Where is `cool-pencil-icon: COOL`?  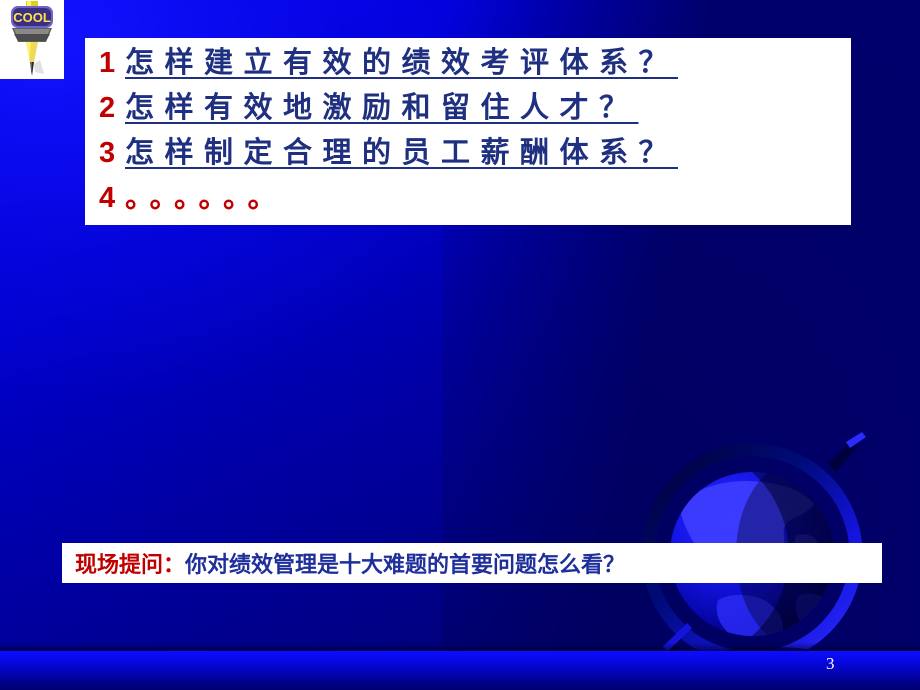
cool-pencil-icon: COOL is located at coordinates (32, 39).